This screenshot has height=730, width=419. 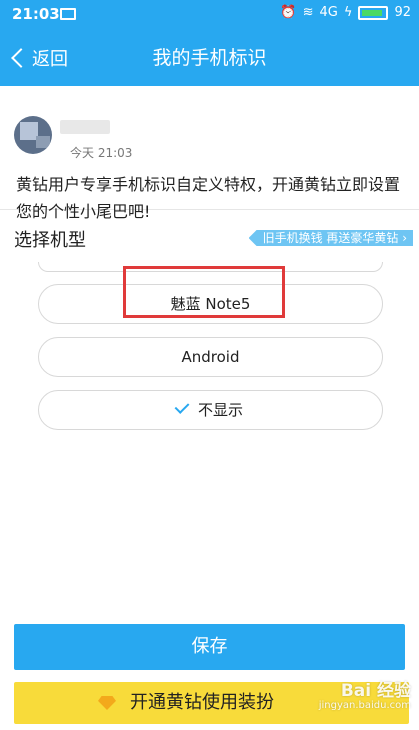 I want to click on wifi-icon: ≋, so click(x=308, y=12).